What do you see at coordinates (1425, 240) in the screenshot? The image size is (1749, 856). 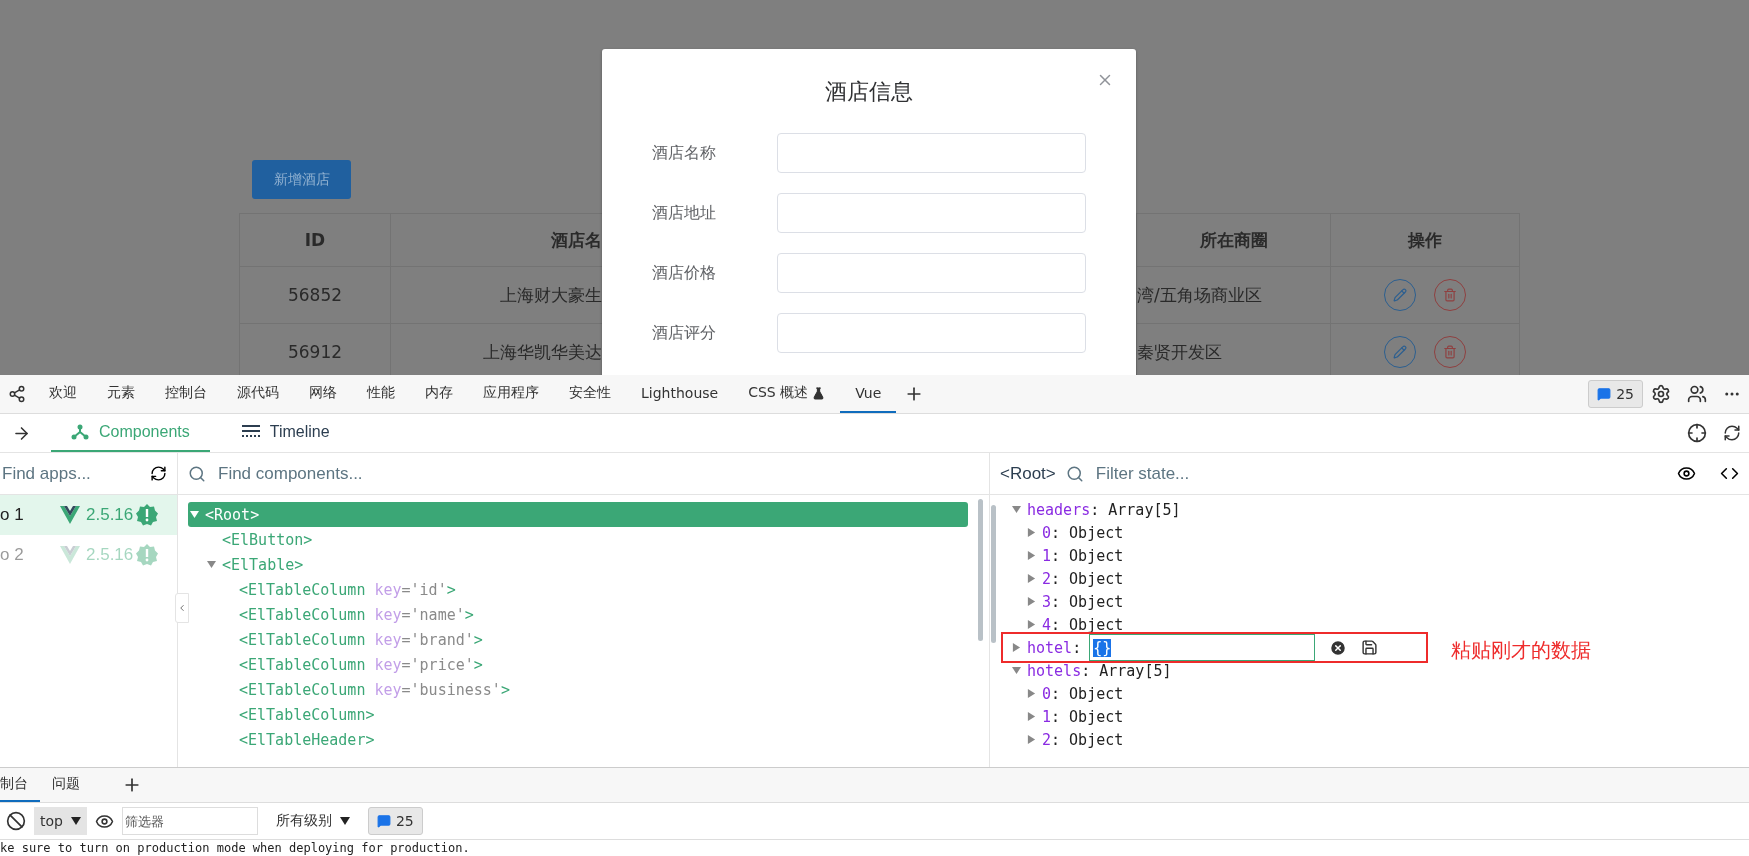 I see `table-header-cell: 操作` at bounding box center [1425, 240].